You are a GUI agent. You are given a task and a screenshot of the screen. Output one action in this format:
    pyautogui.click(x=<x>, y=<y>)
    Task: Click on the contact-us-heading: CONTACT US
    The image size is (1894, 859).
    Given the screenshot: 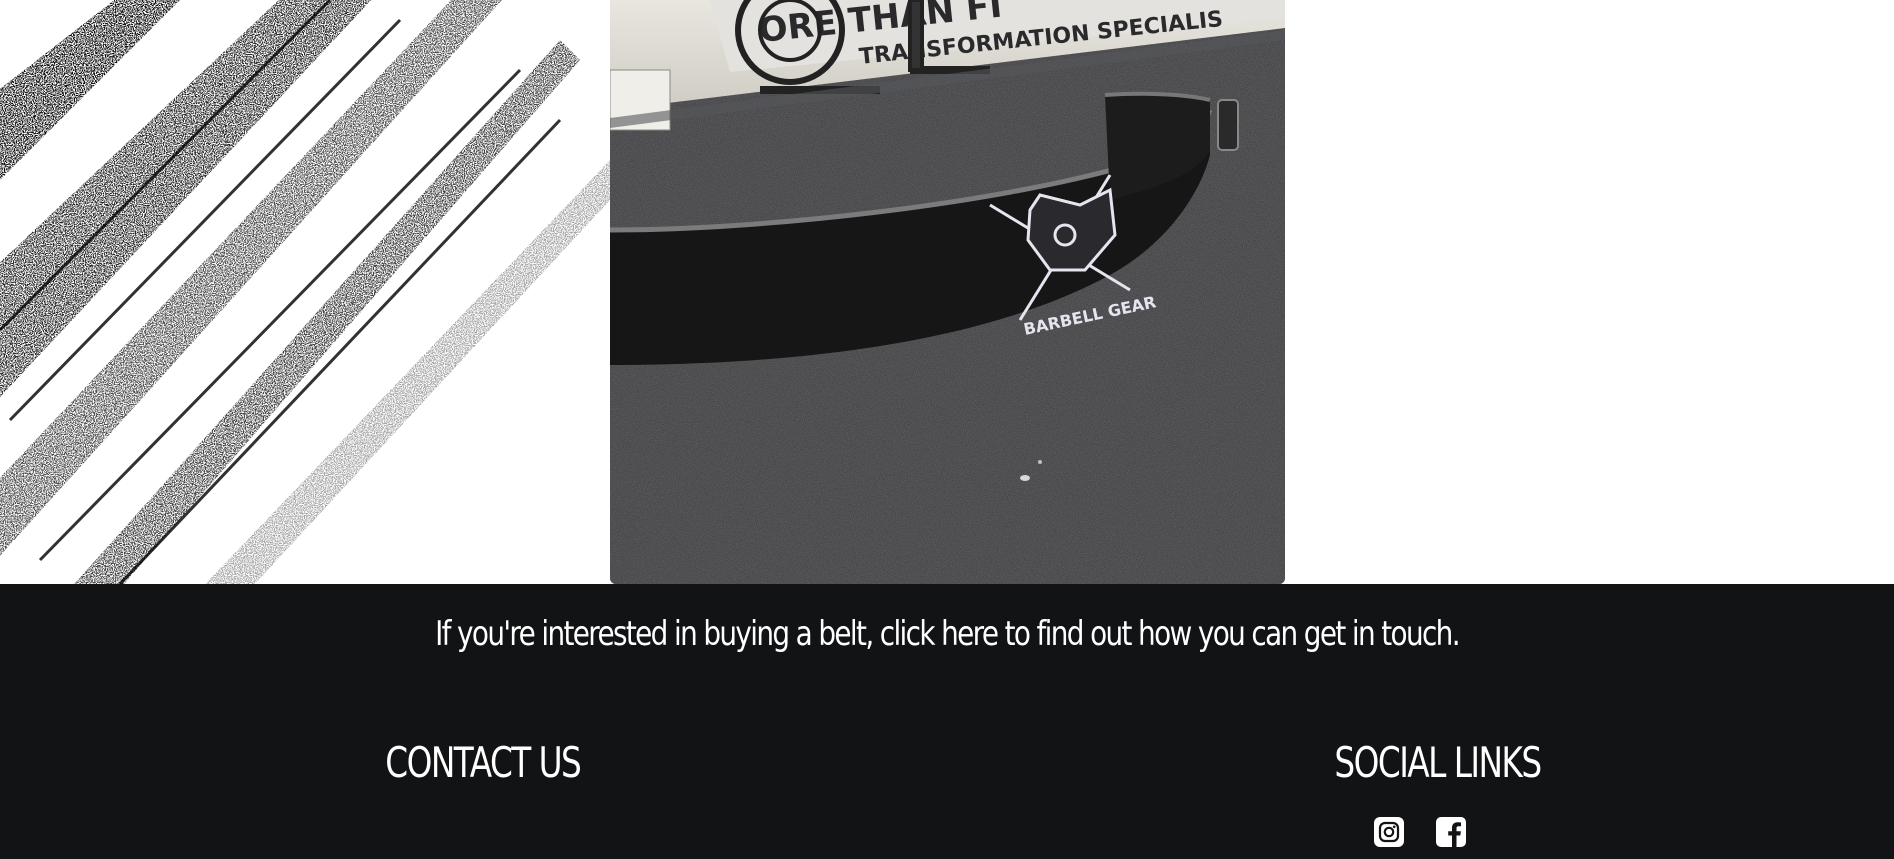 What is the action you would take?
    pyautogui.click(x=483, y=762)
    